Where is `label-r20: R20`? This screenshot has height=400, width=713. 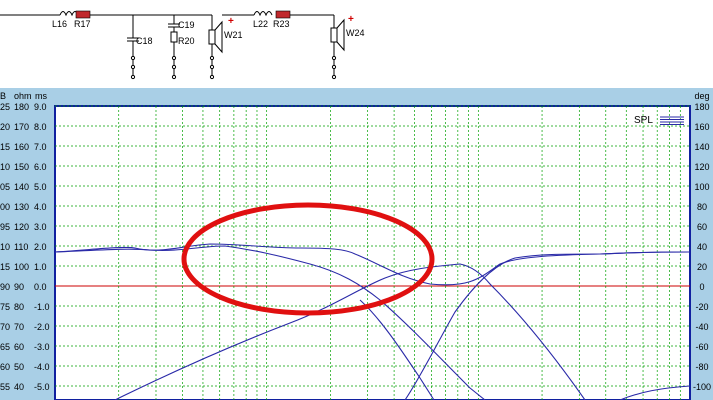
label-r20: R20 is located at coordinates (186, 41).